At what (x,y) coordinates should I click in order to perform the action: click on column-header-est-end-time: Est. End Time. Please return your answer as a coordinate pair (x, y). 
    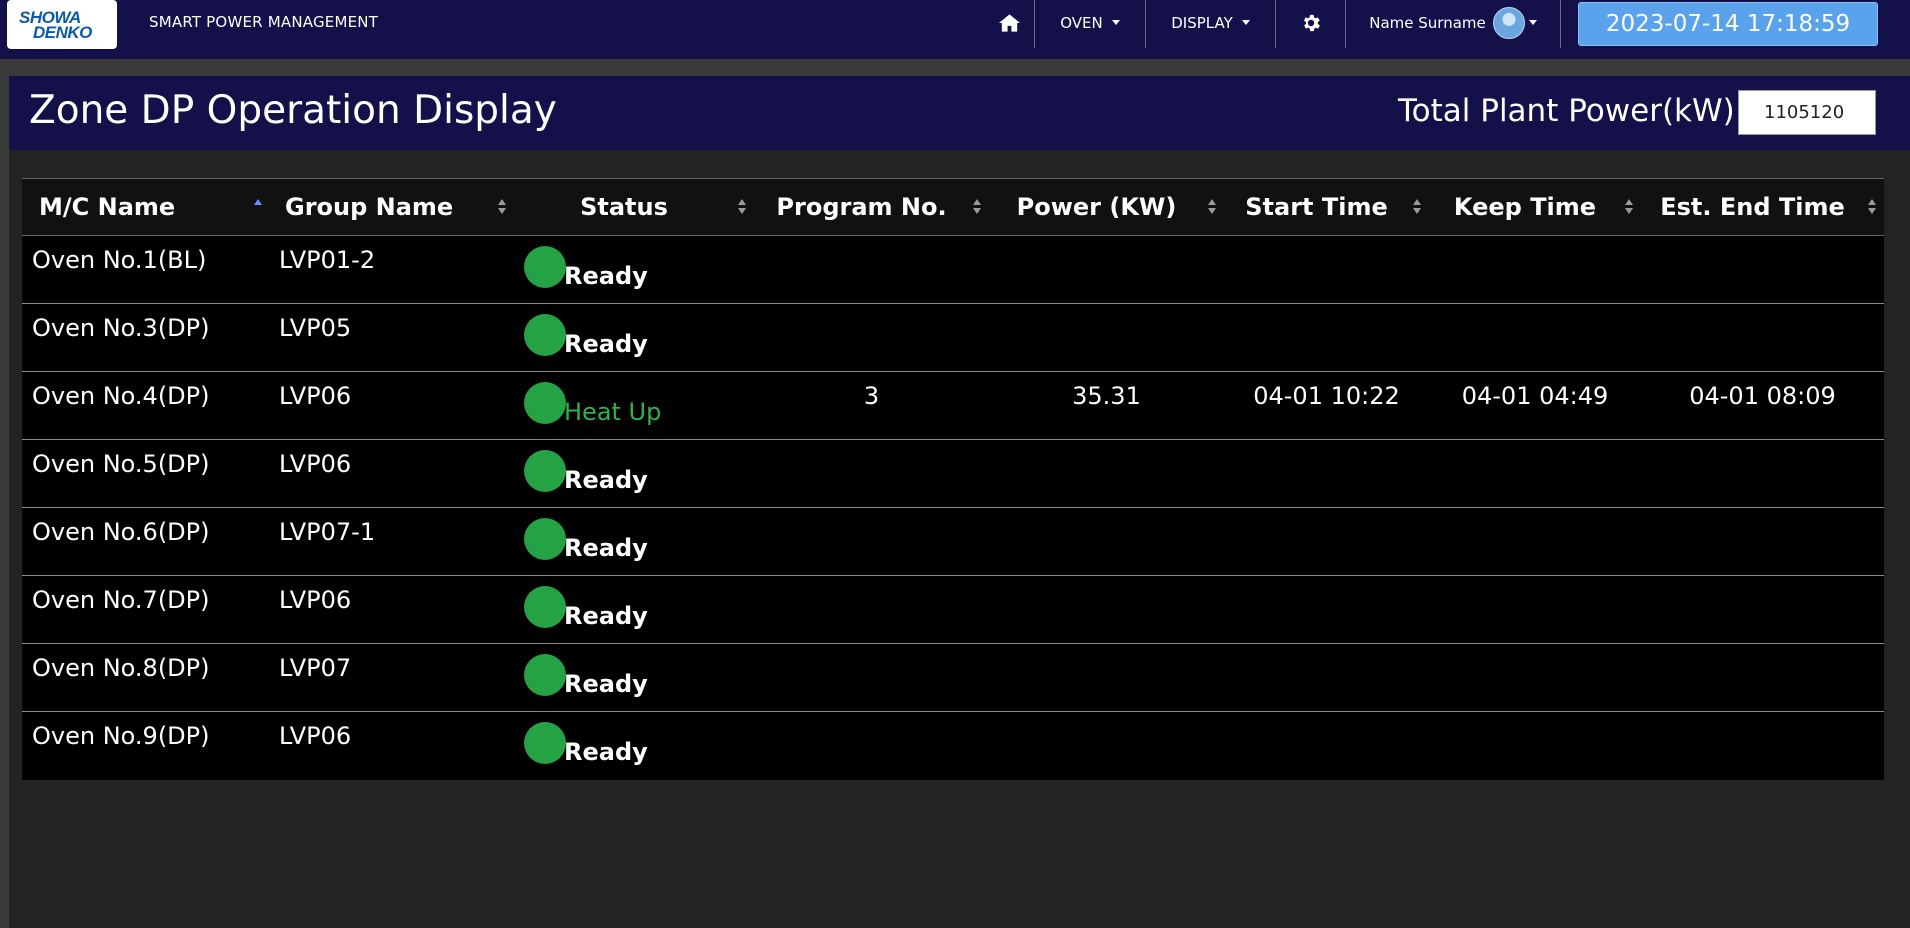
    Looking at the image, I should click on (1762, 207).